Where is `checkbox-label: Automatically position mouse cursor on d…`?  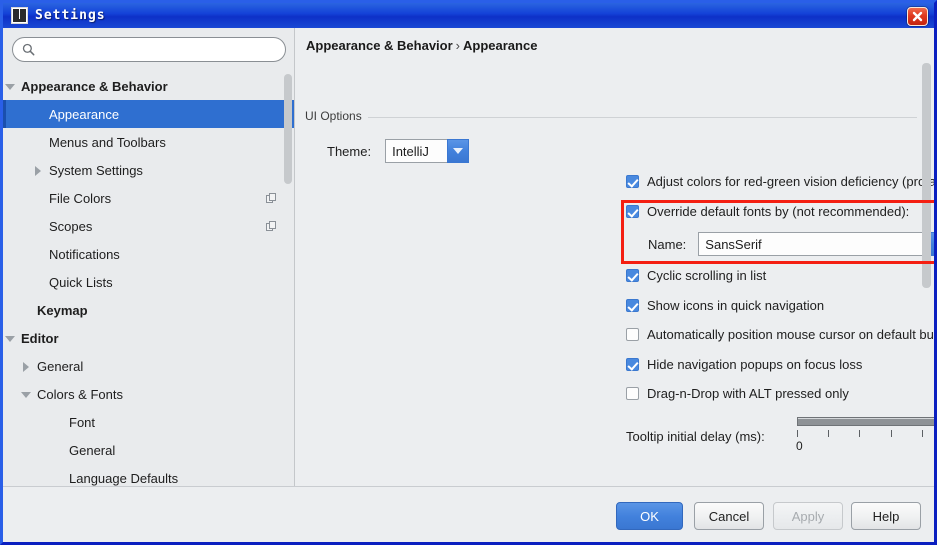
checkbox-label: Automatically position mouse cursor on d… is located at coordinates (790, 334).